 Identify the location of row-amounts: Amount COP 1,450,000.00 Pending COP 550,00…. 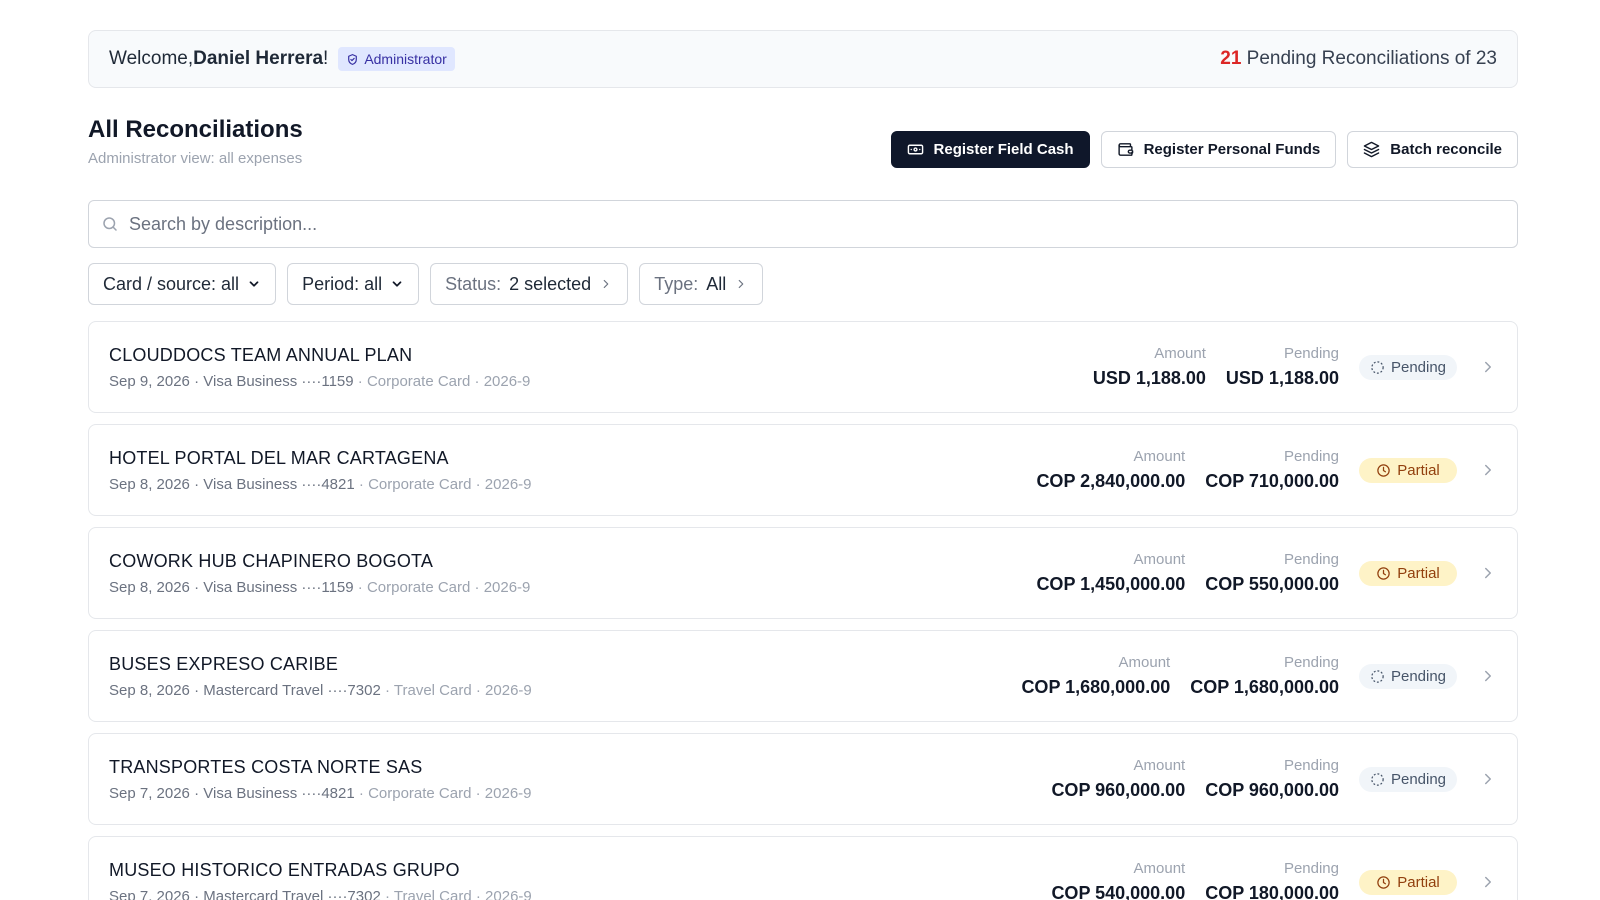
(1187, 573).